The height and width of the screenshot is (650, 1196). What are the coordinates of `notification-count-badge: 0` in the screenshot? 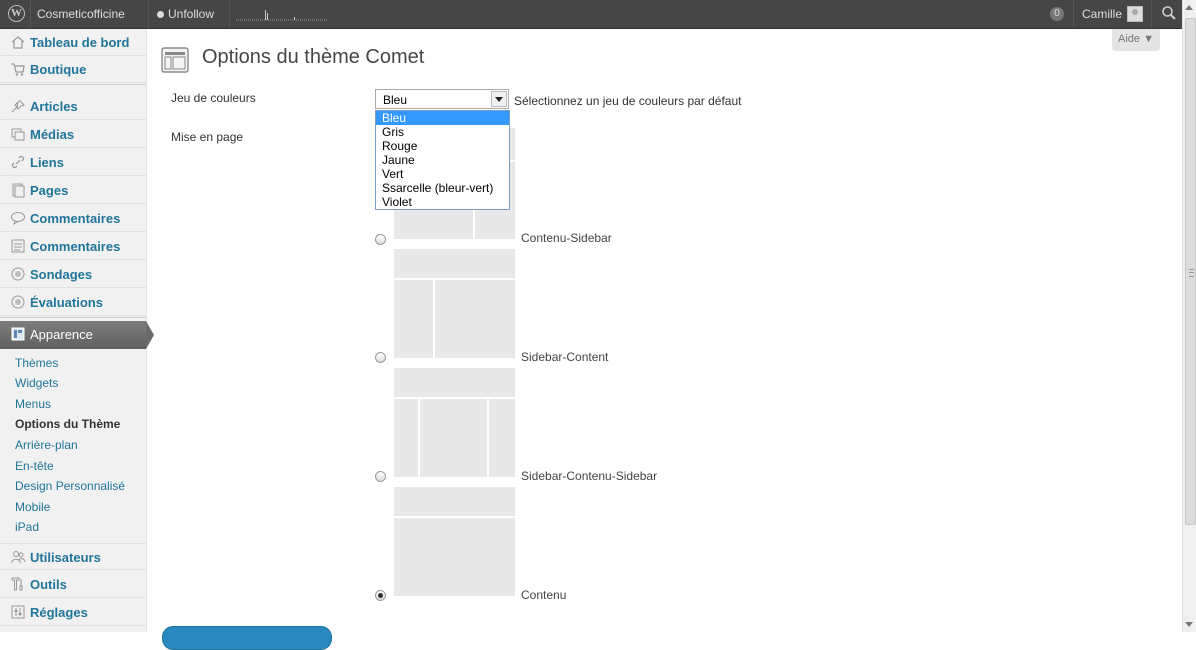 It's located at (1057, 14).